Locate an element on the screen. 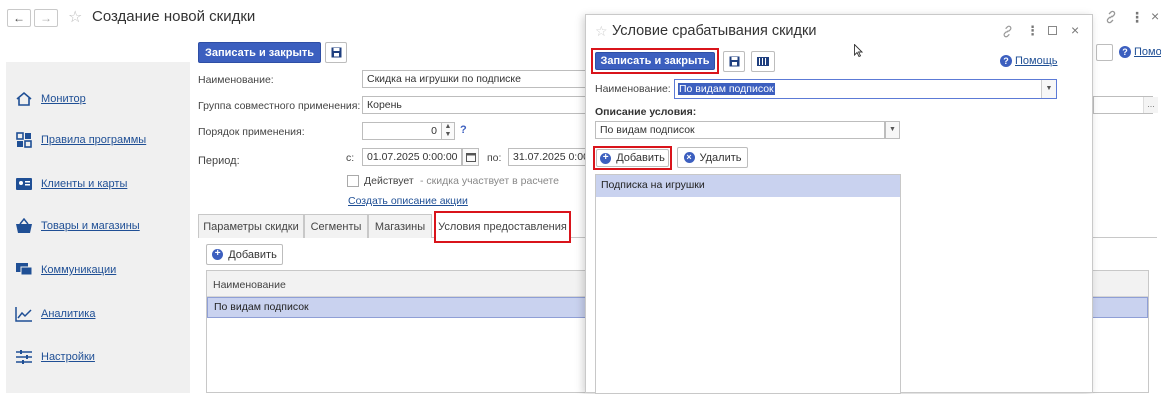 This screenshot has width=1161, height=394. arrow-right-icon: → is located at coordinates (46, 18).